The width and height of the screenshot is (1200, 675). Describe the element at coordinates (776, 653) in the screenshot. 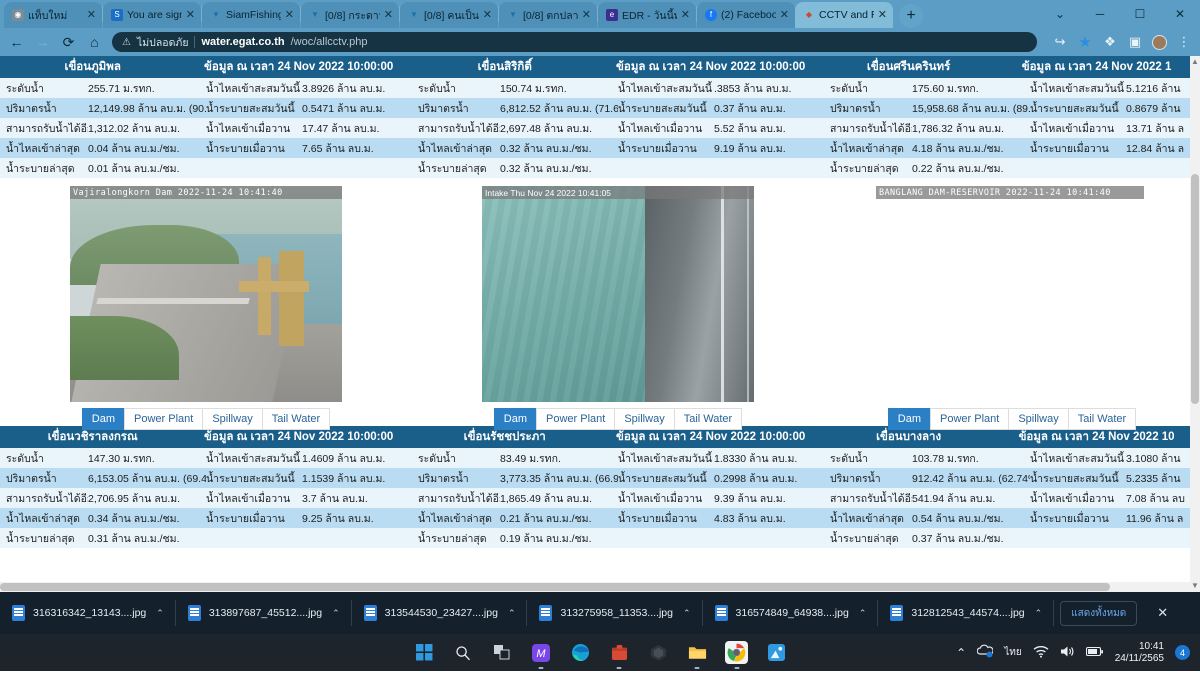

I see `photos-icon` at that location.